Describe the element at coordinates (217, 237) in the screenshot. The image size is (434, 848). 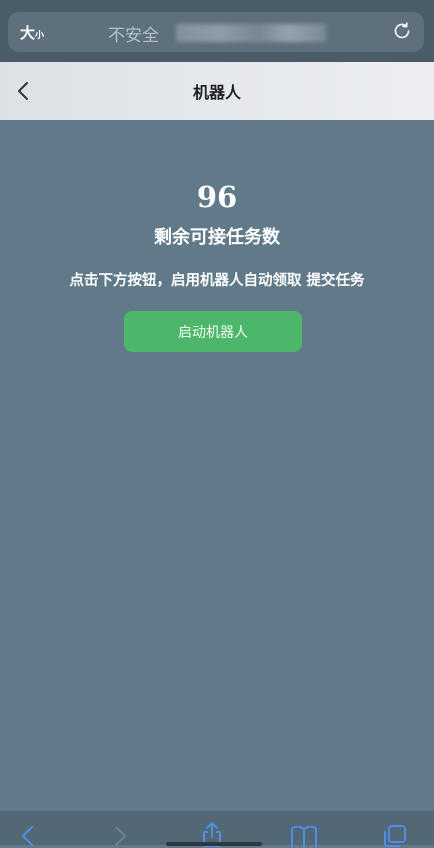
I see `task-count-label: 剩余可接任务数` at that location.